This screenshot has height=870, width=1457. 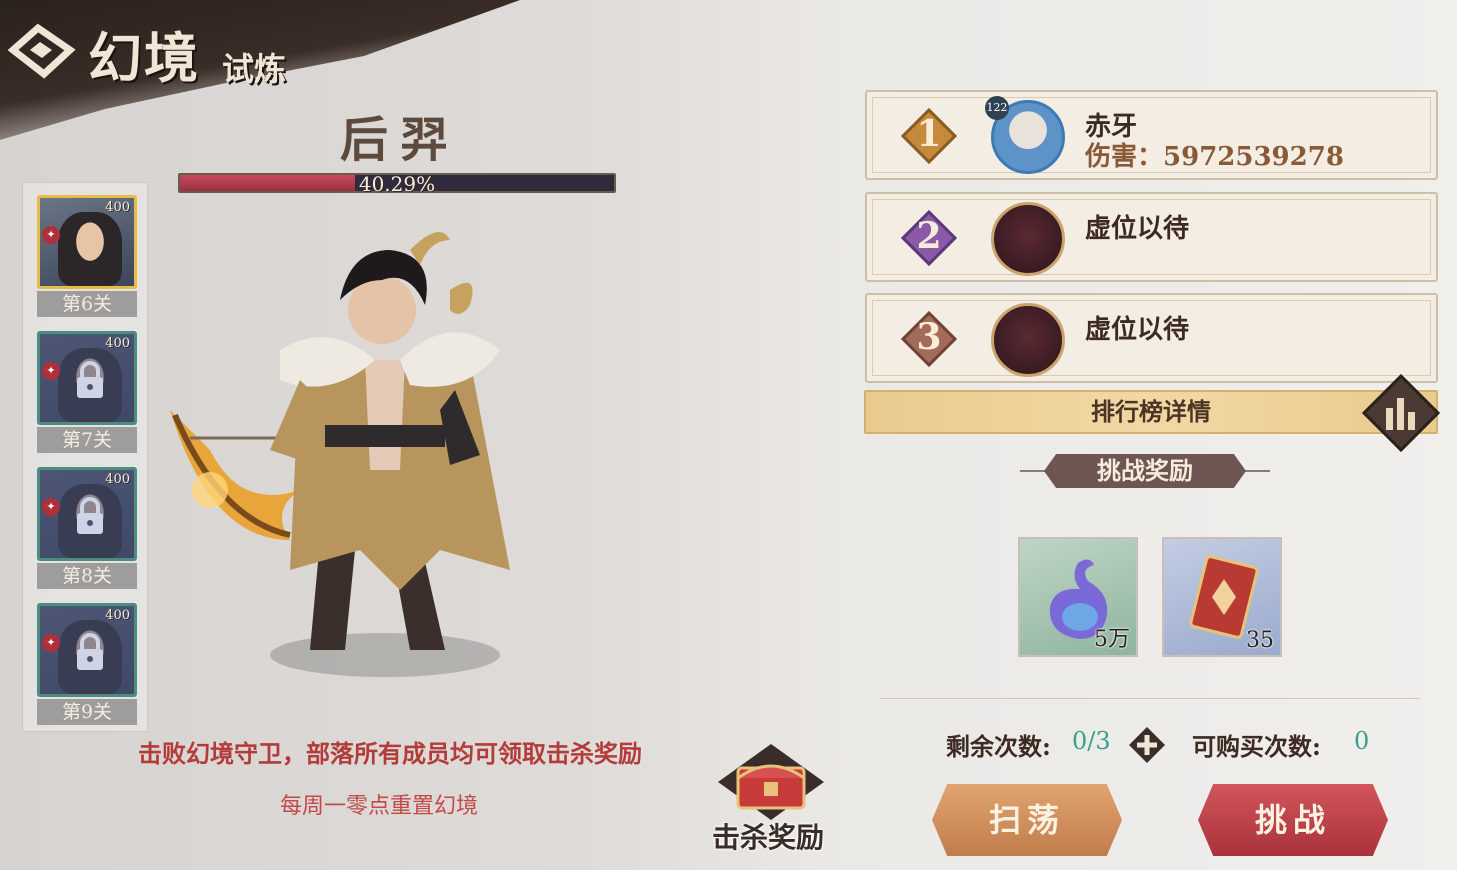 I want to click on sweep-button: 扫荡, so click(x=1027, y=820).